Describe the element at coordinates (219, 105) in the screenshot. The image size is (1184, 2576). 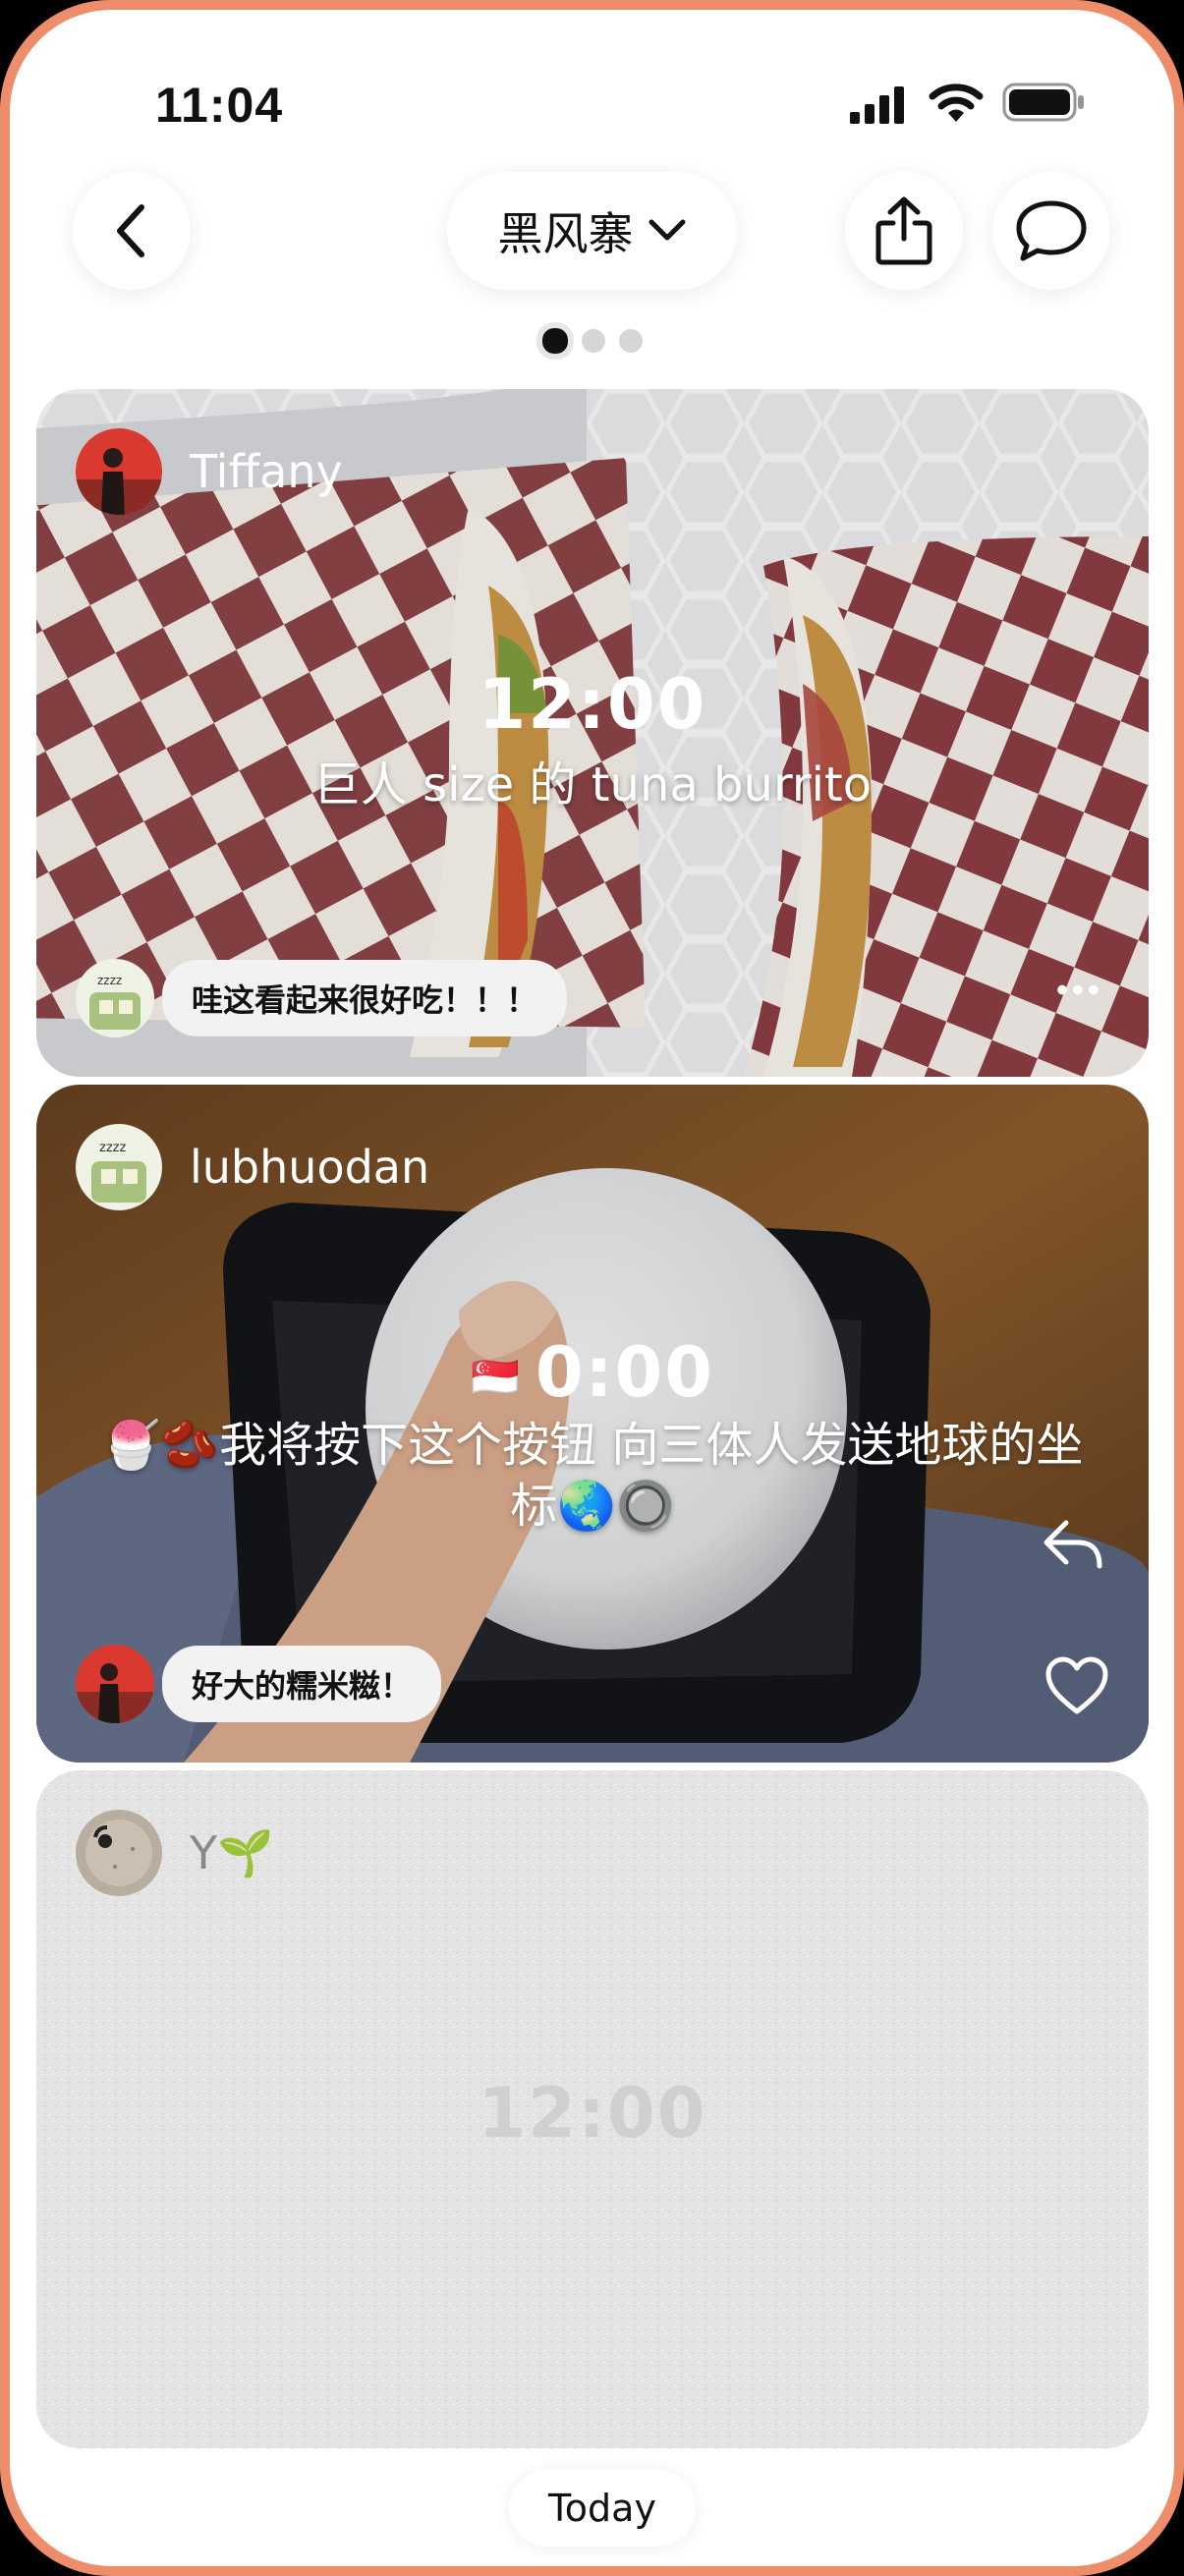
I see `status-time: 11:04` at that location.